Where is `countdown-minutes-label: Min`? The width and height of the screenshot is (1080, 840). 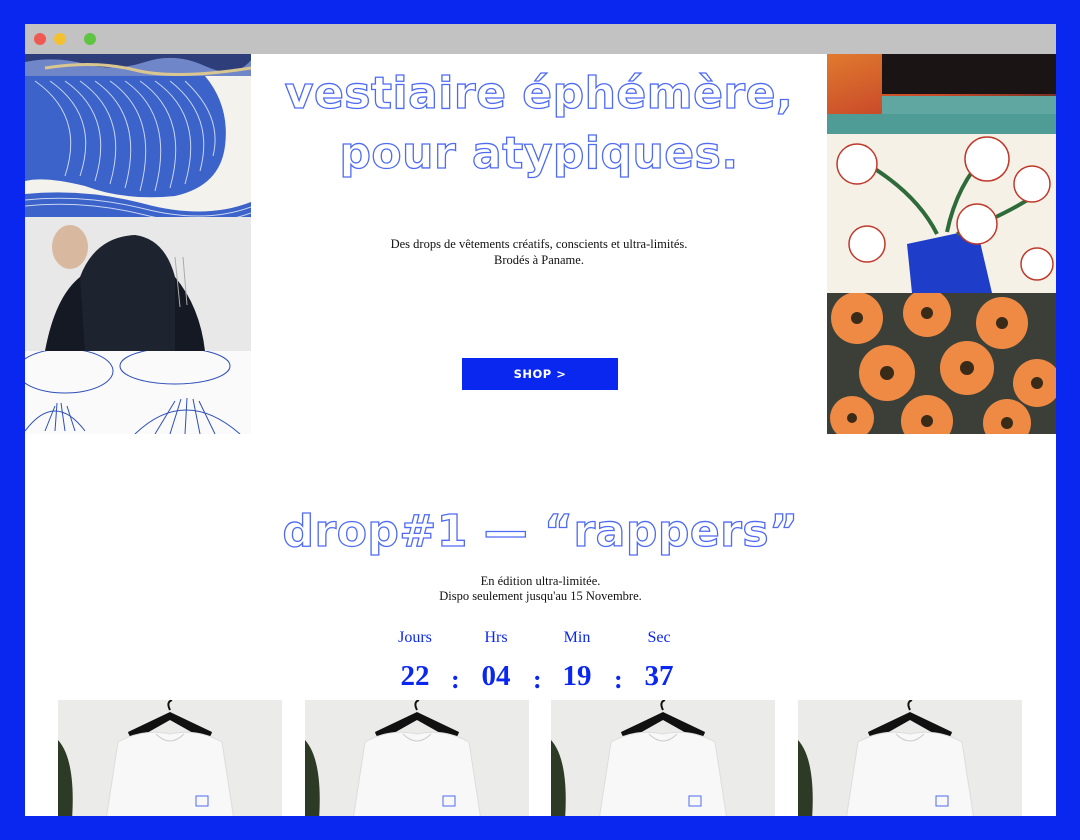 countdown-minutes-label: Min is located at coordinates (577, 637).